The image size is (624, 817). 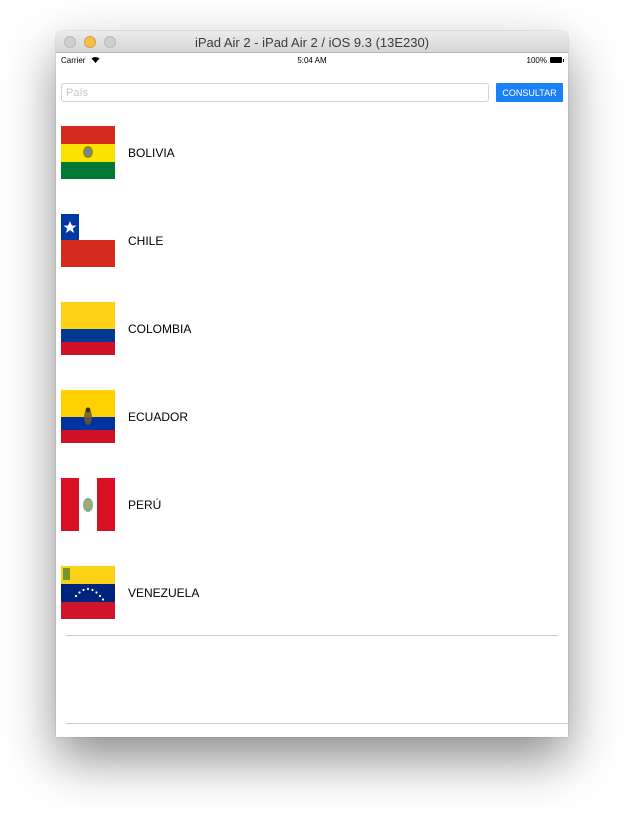 I want to click on country-name: VENEZUELA, so click(x=164, y=593).